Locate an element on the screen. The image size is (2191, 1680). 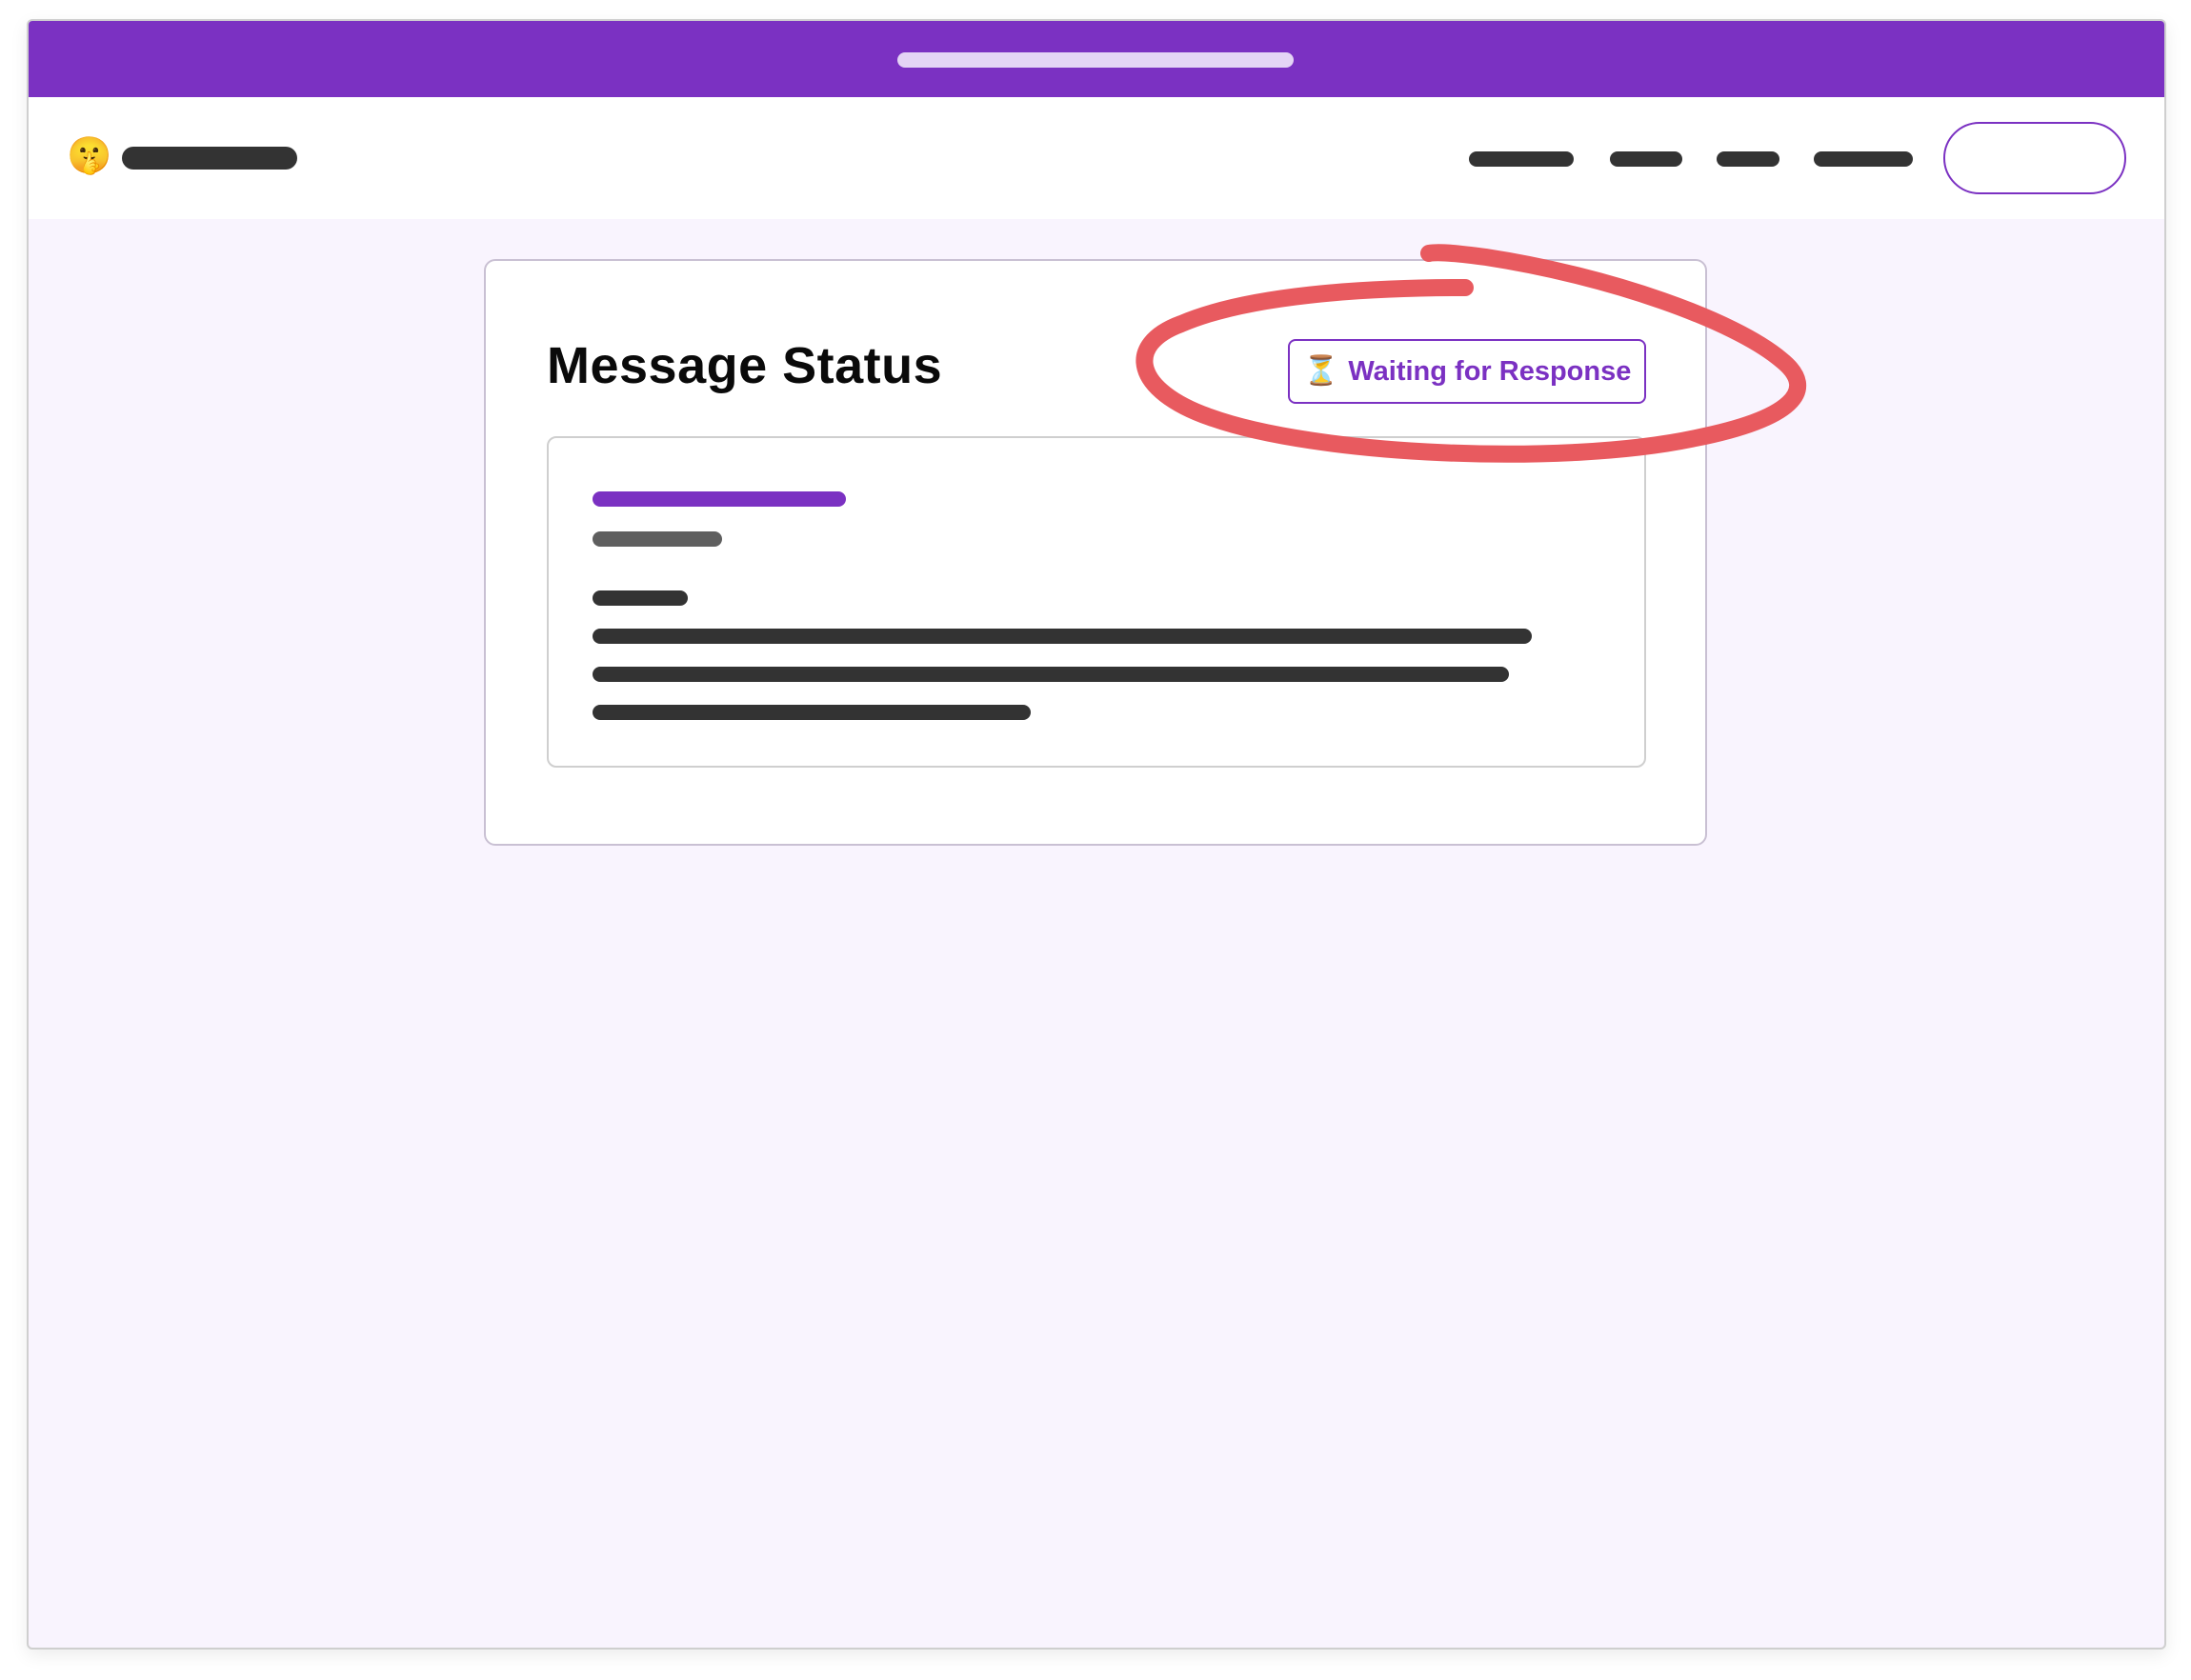
hourglass-icon: ⏳ is located at coordinates (1321, 371).